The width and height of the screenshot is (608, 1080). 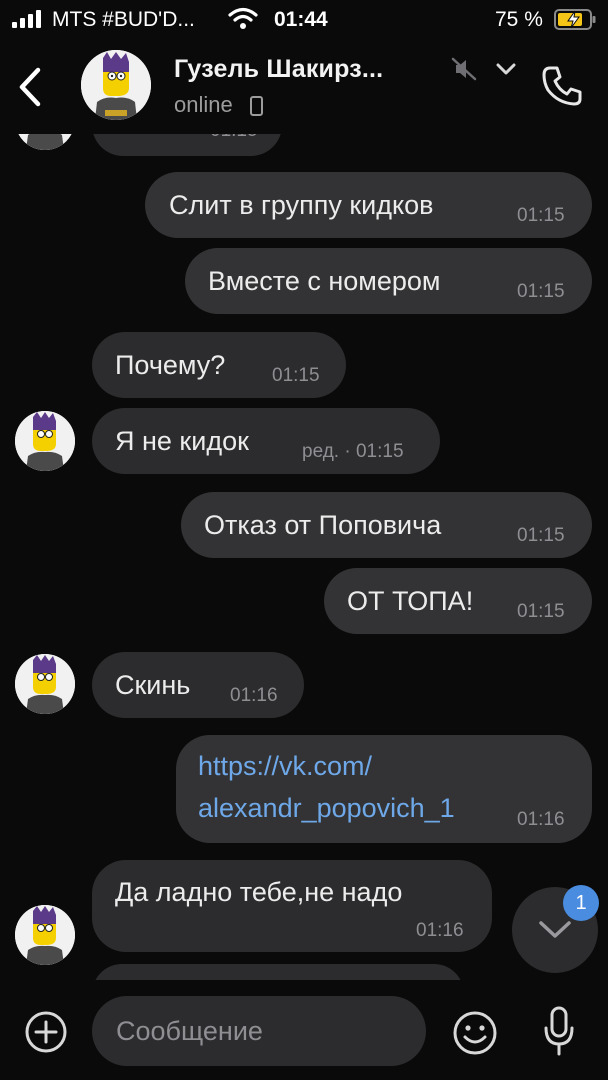 I want to click on contact-online-status: online, so click(x=203, y=104).